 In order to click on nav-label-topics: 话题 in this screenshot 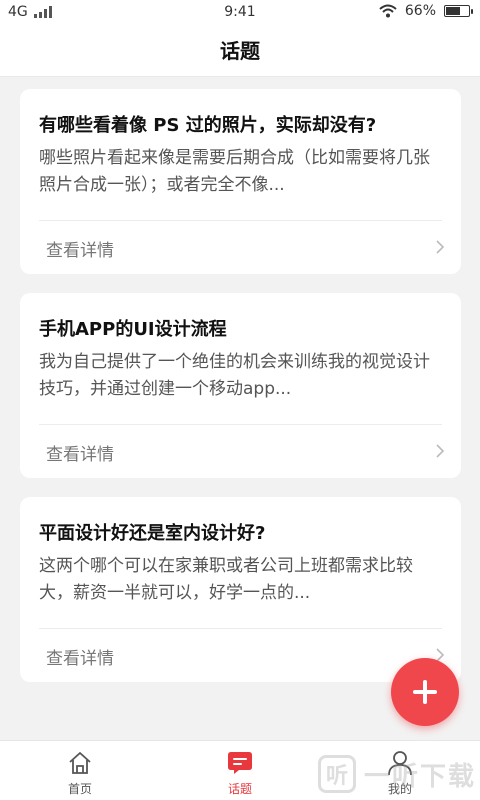, I will do `click(239, 789)`.